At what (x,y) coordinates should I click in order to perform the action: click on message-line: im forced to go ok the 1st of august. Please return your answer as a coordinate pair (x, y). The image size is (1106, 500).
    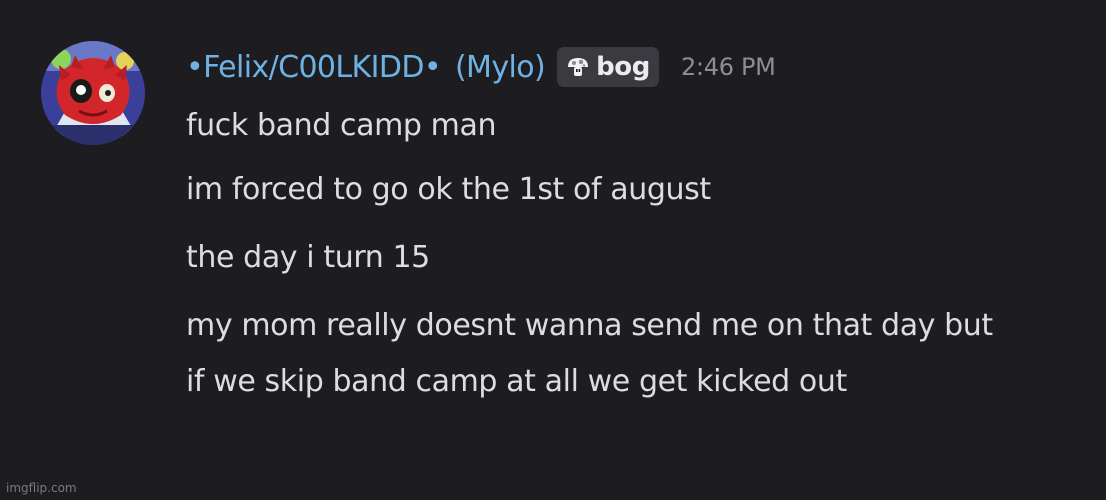
    Looking at the image, I should click on (448, 189).